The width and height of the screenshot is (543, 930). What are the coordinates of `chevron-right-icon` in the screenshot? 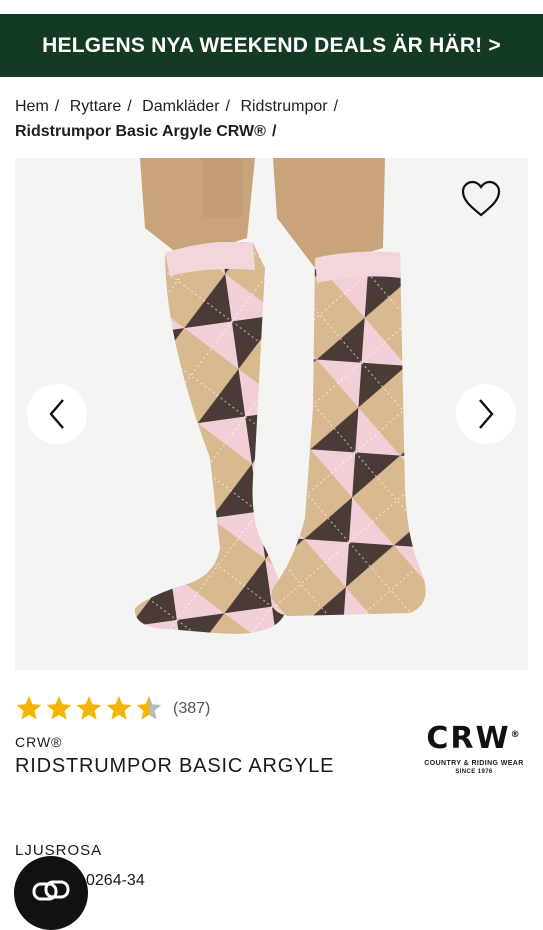 It's located at (486, 414).